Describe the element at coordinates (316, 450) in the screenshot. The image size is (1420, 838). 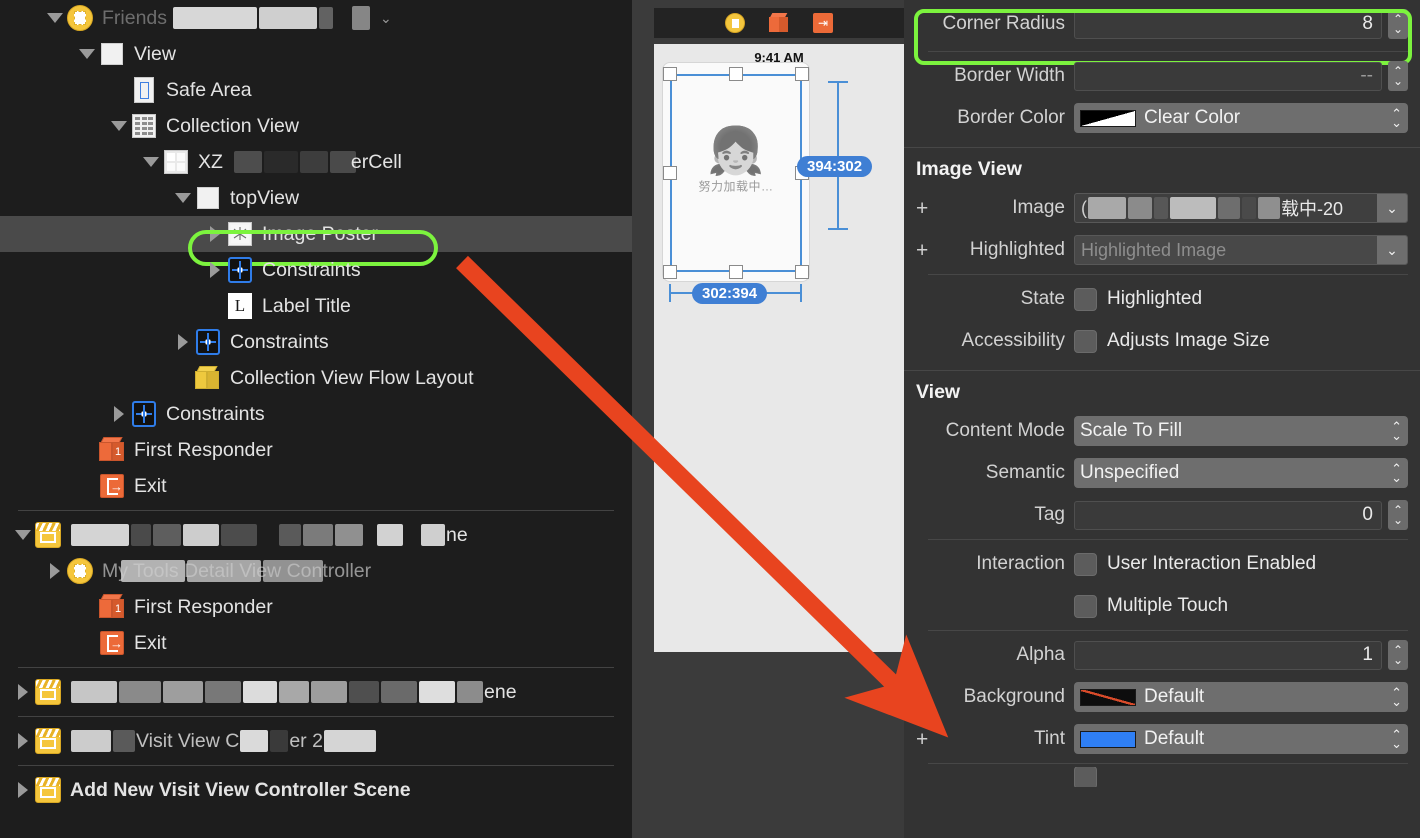
I see `outline-row-first-responder-1: 1 First Responder` at that location.